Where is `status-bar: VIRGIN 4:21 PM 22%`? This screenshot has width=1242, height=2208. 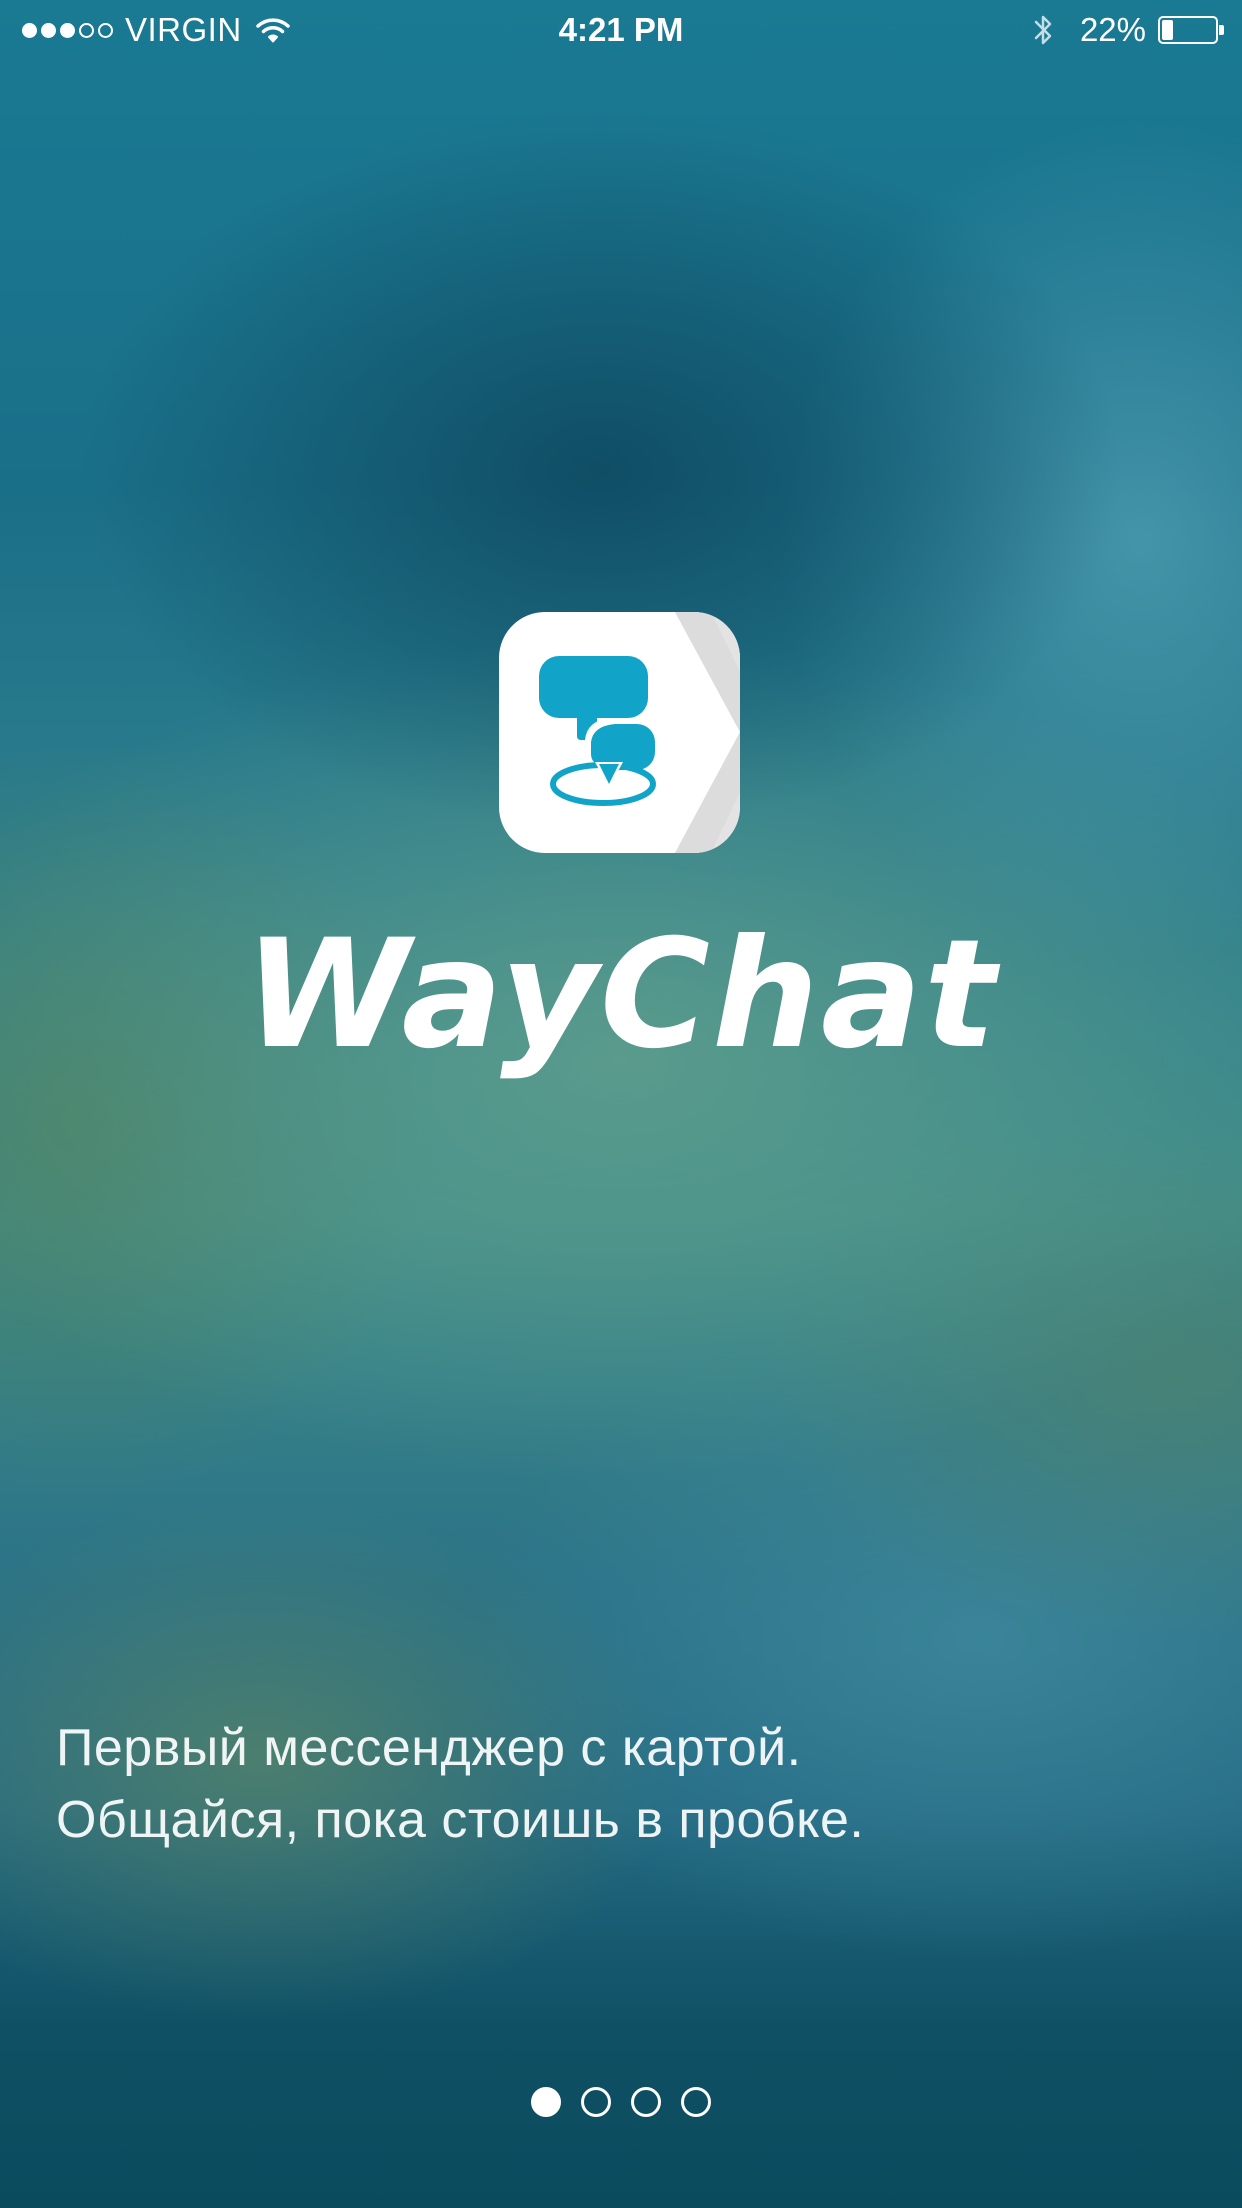 status-bar: VIRGIN 4:21 PM 22% is located at coordinates (621, 30).